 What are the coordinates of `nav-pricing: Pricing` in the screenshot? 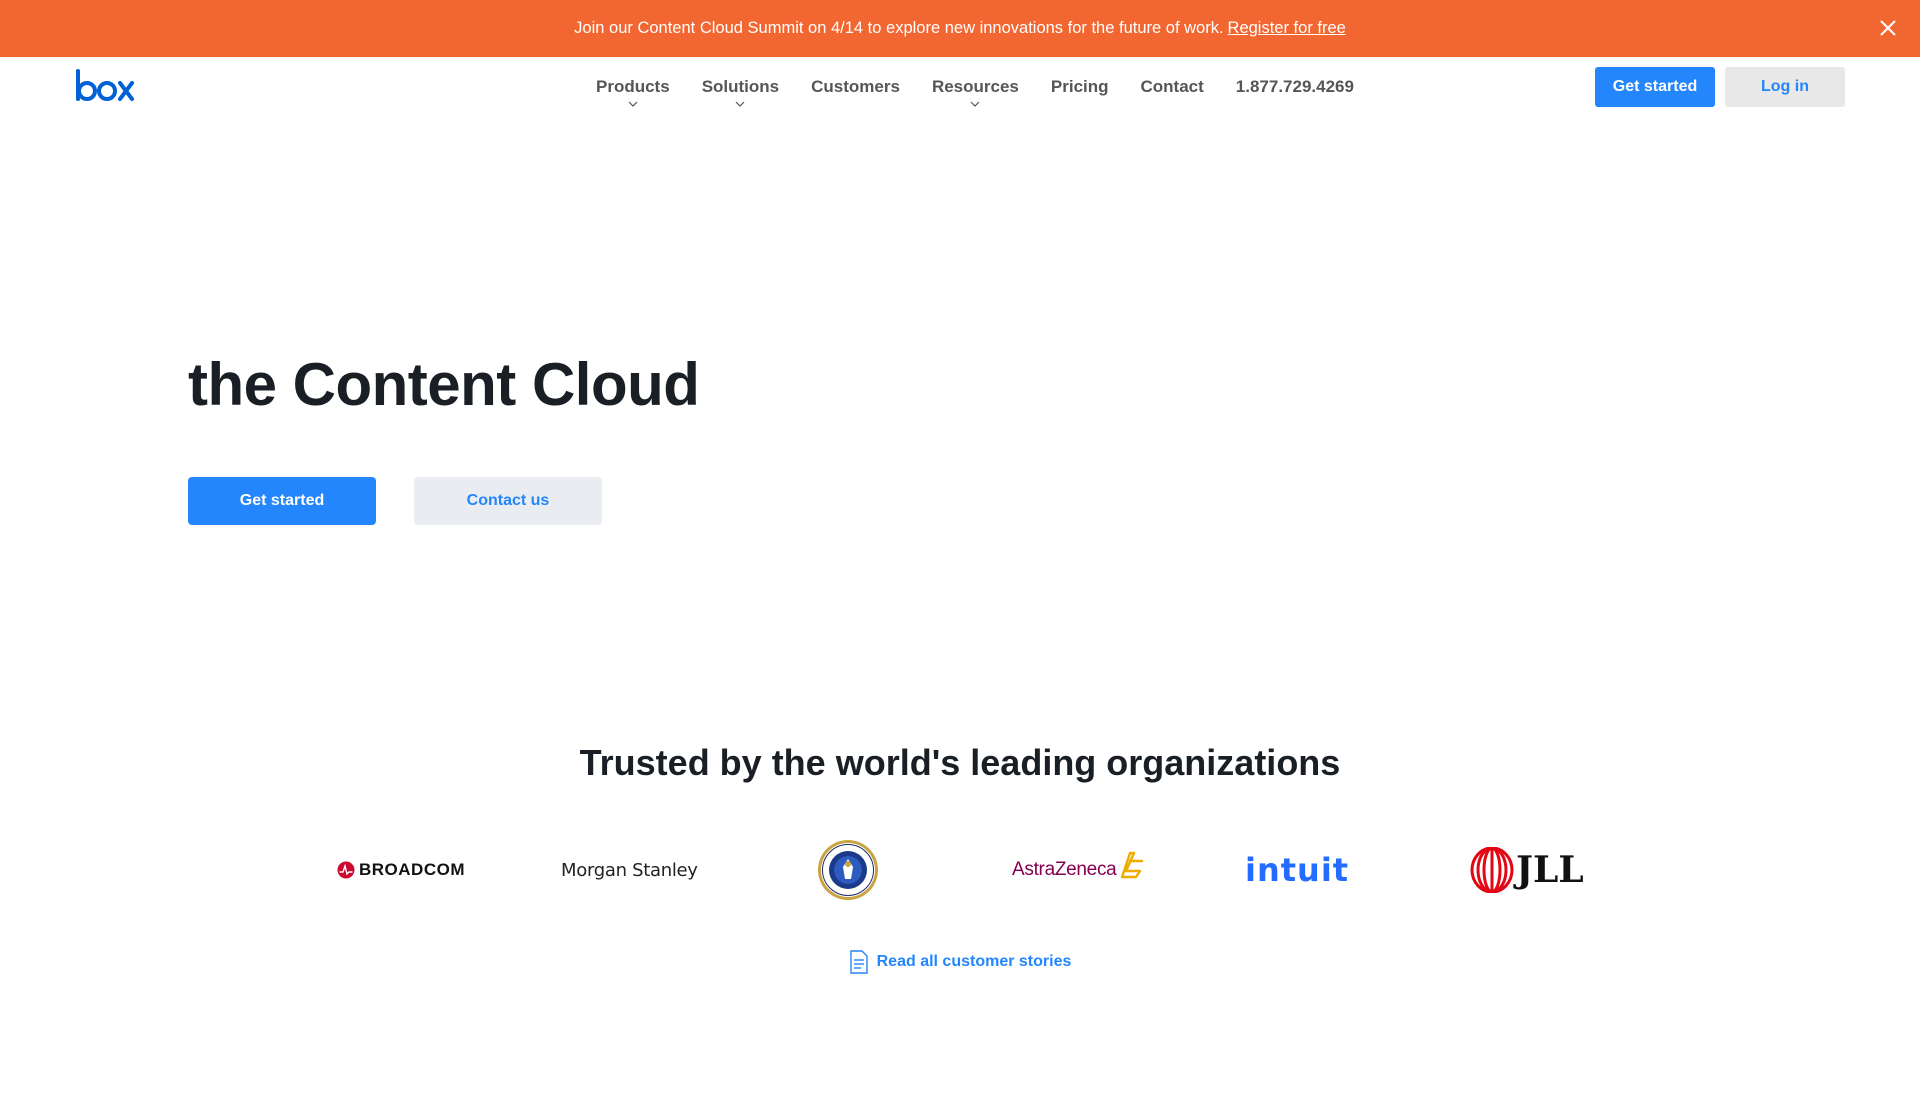 It's located at (1080, 87).